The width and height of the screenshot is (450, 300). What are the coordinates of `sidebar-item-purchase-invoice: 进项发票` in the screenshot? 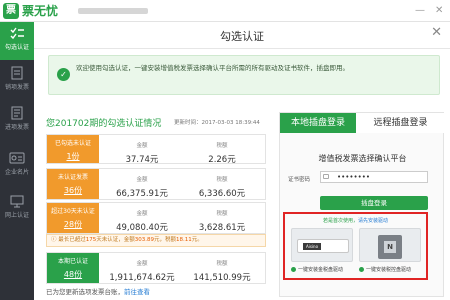 It's located at (17, 121).